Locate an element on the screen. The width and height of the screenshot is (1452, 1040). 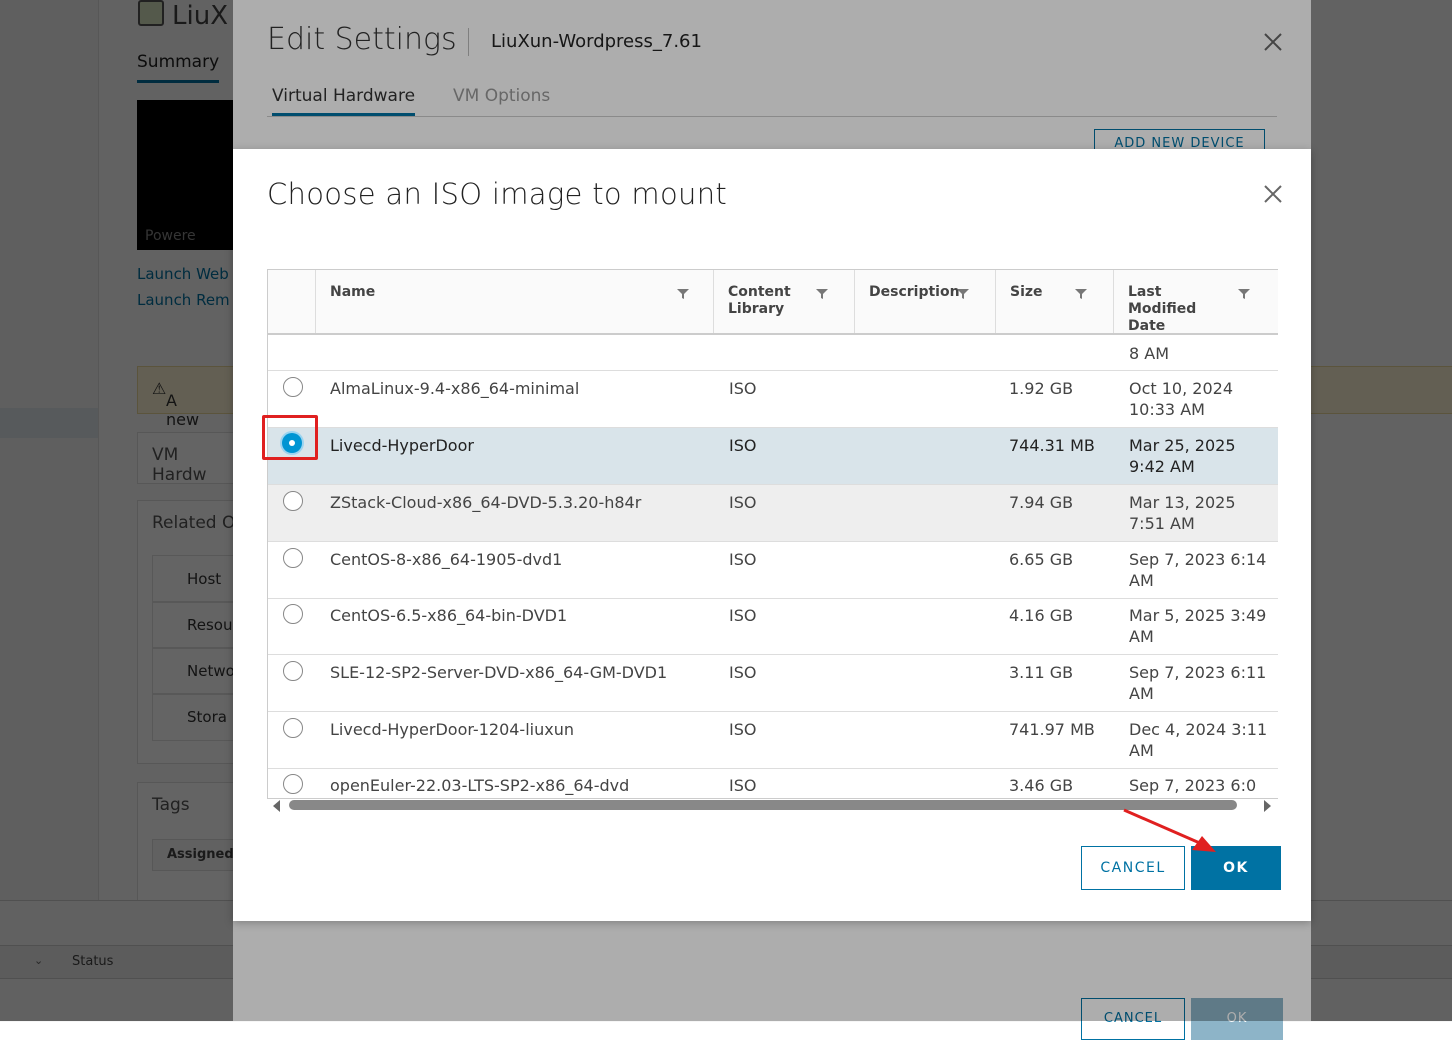
annotation-arrow-icon is located at coordinates (1169, 830).